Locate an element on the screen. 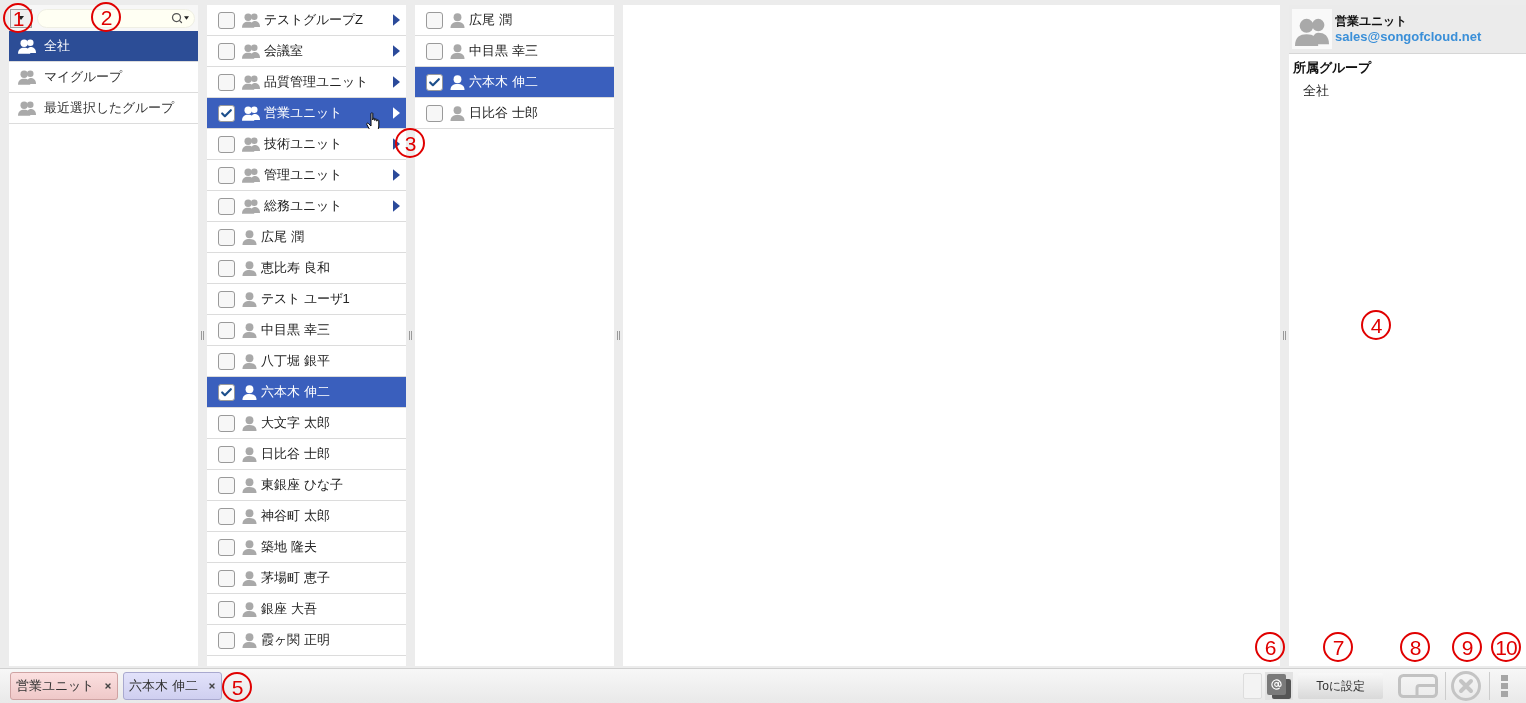  input-field is located at coordinates (1252, 686).